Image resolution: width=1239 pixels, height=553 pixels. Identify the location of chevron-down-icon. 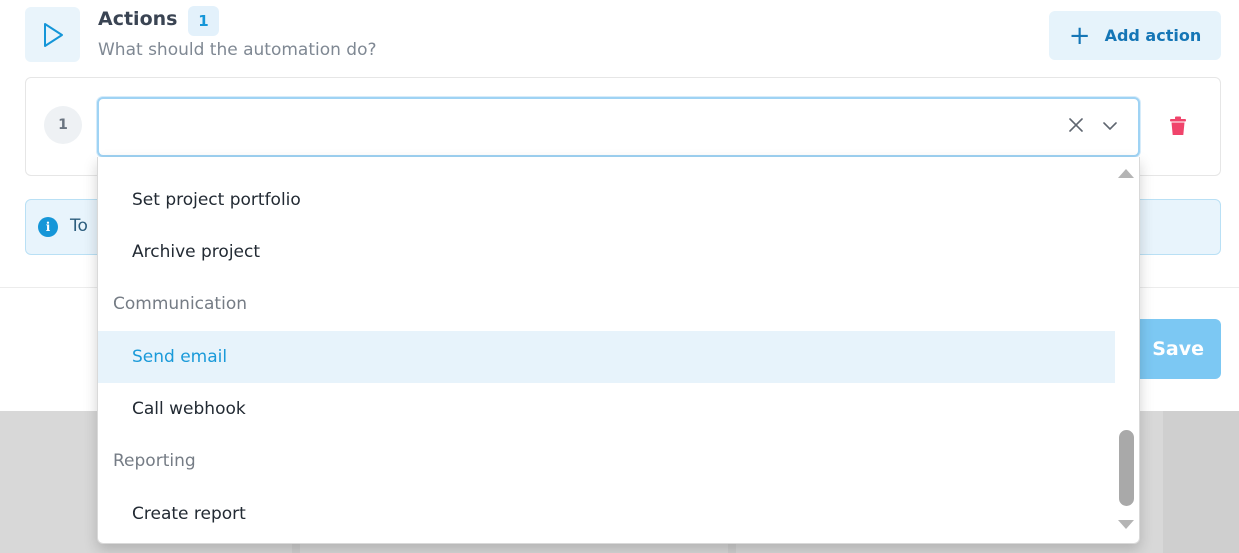
(1110, 126).